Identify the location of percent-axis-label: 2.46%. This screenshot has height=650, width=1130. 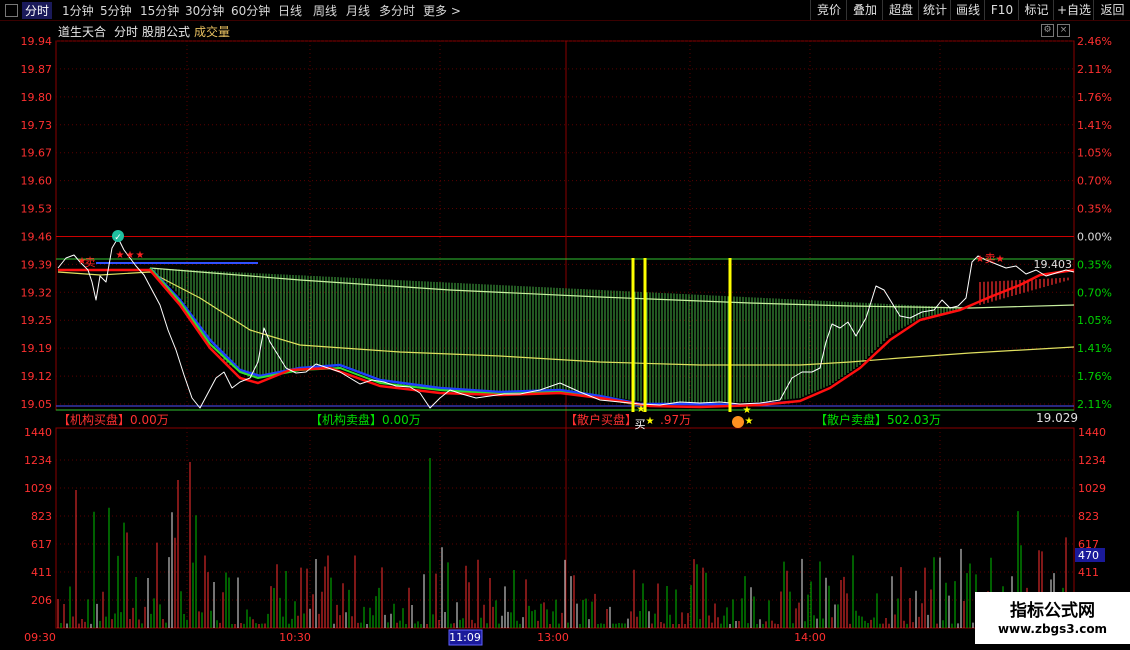
(1094, 41).